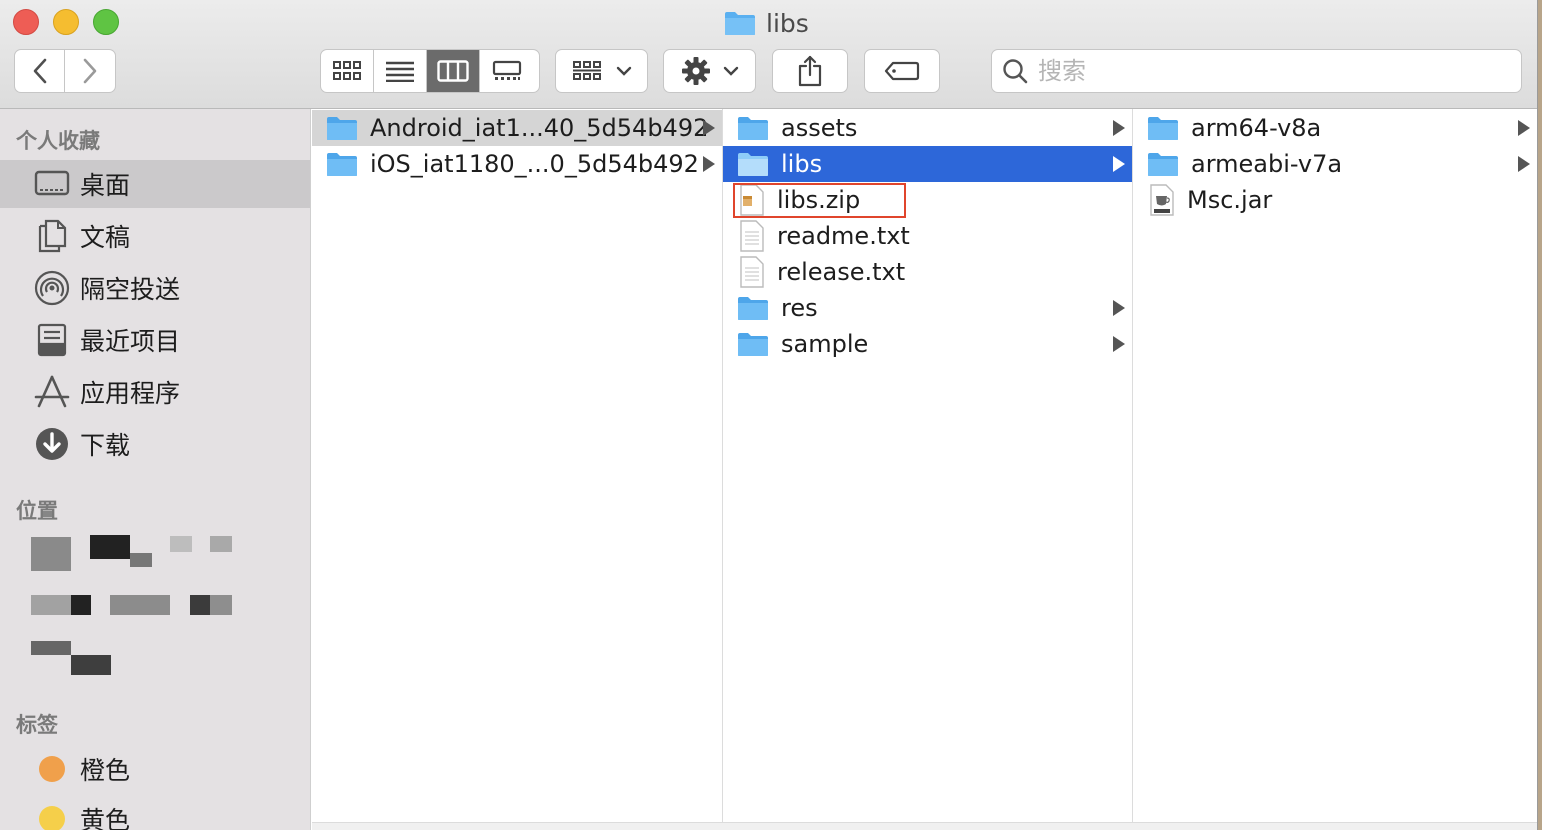  What do you see at coordinates (787, 23) in the screenshot?
I see `window-title-text: libs` at bounding box center [787, 23].